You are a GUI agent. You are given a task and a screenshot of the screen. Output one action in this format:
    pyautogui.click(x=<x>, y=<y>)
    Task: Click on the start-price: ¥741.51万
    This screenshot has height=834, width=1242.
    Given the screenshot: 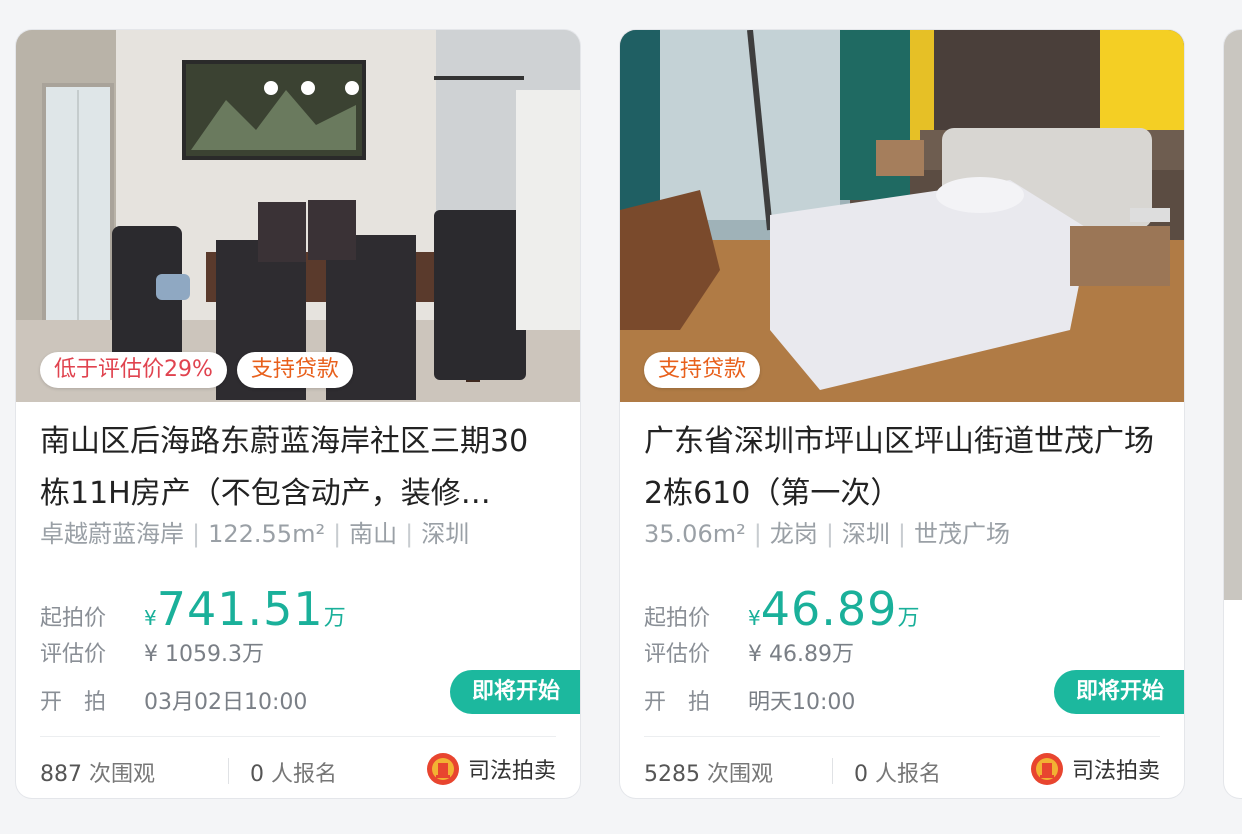 What is the action you would take?
    pyautogui.click(x=245, y=609)
    